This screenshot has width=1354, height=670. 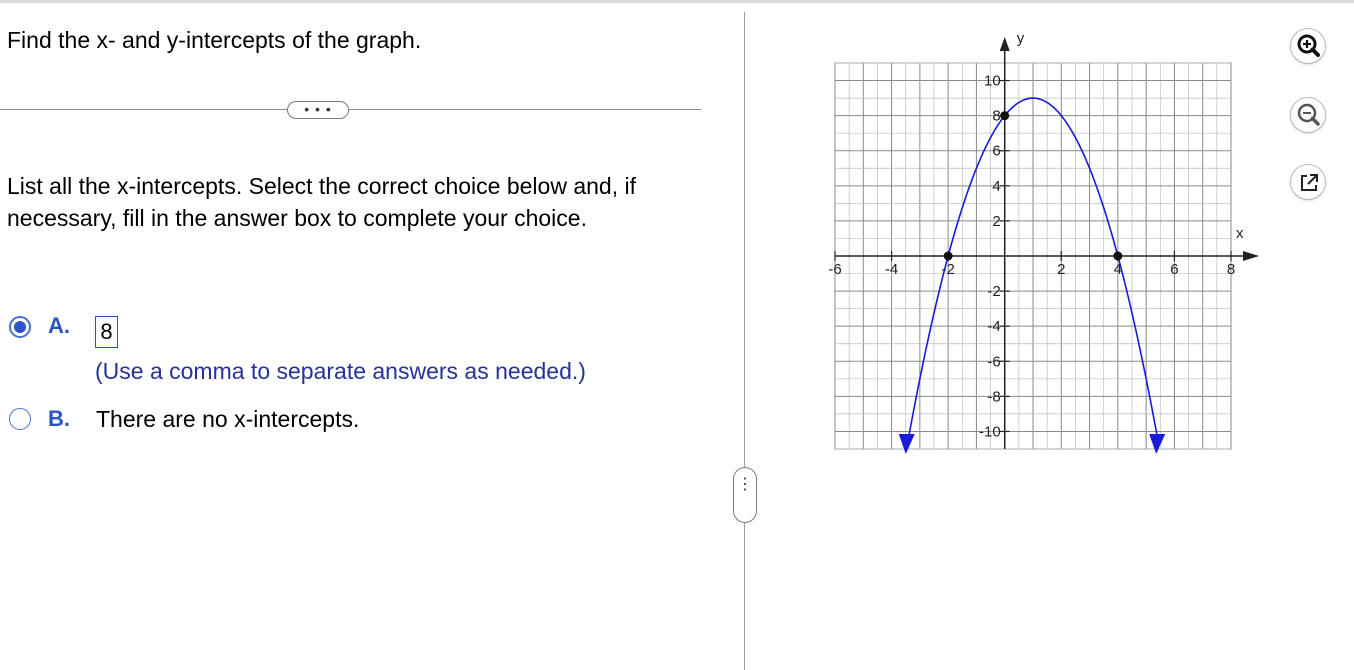 I want to click on y-tick-label: 4, so click(x=996, y=186).